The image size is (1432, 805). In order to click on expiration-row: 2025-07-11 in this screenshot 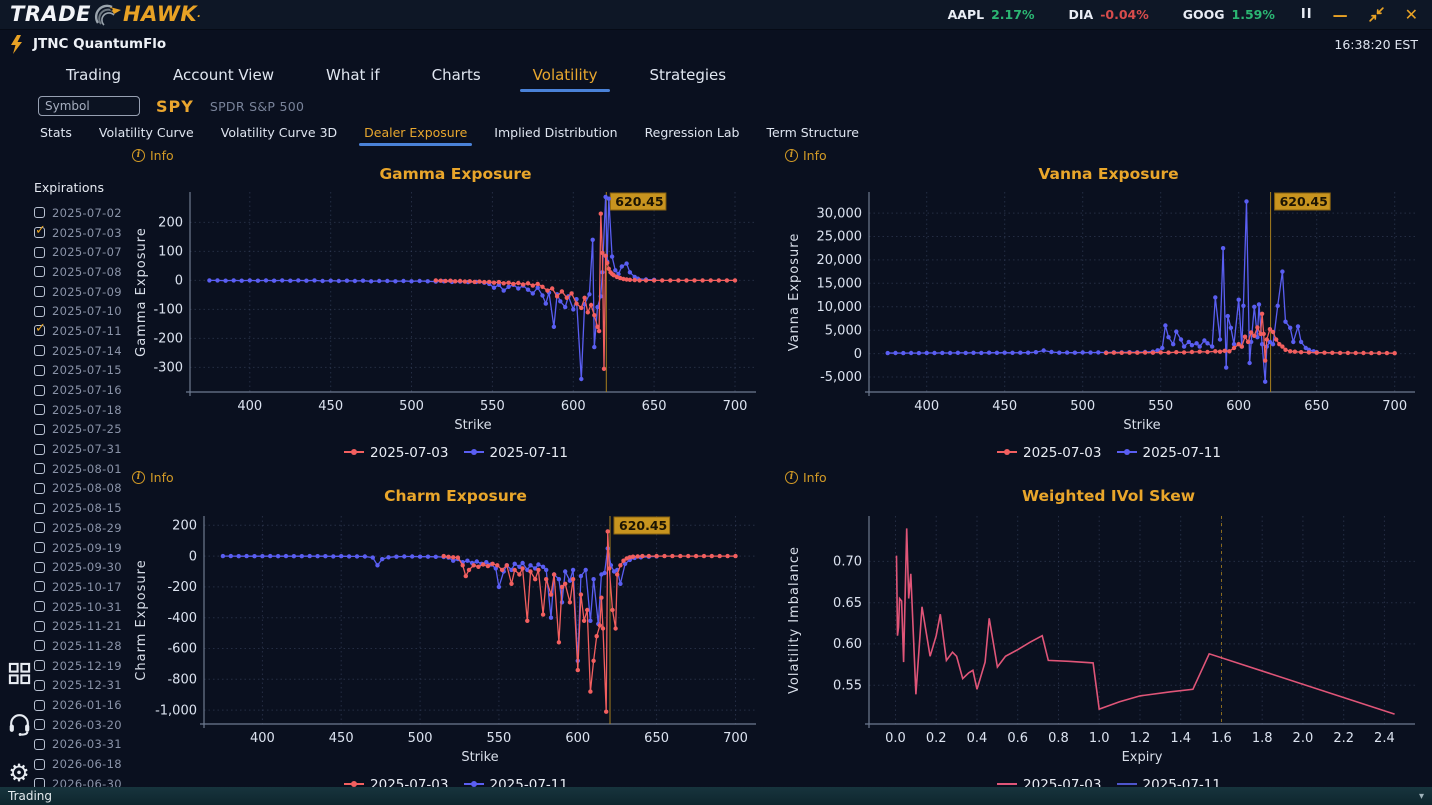, I will do `click(80, 331)`.